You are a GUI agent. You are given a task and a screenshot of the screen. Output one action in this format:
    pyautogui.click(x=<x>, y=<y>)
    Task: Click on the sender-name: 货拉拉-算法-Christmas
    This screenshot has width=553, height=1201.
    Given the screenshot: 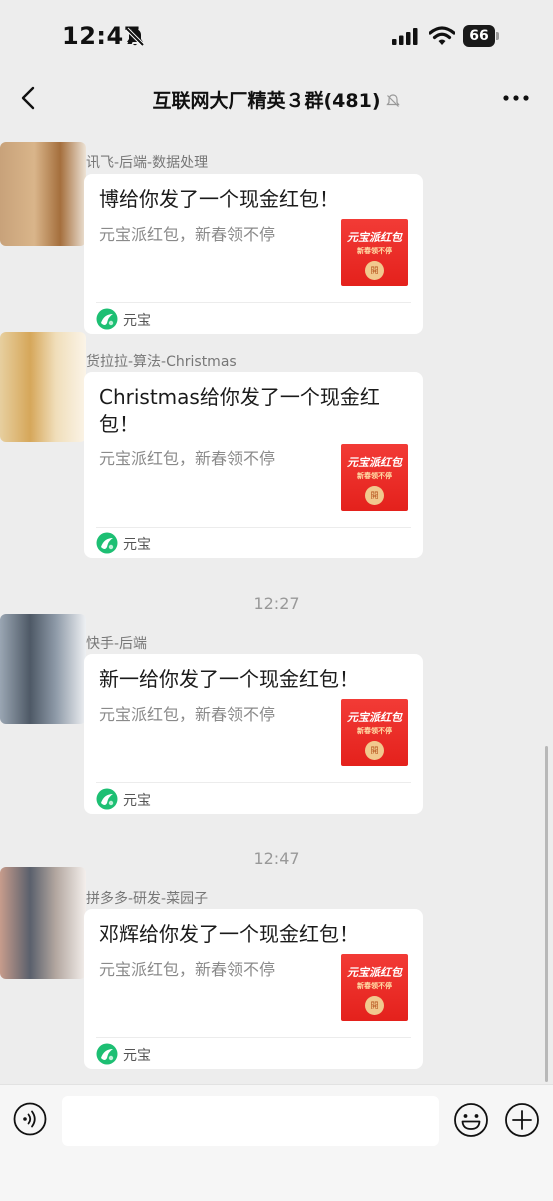 What is the action you would take?
    pyautogui.click(x=161, y=362)
    